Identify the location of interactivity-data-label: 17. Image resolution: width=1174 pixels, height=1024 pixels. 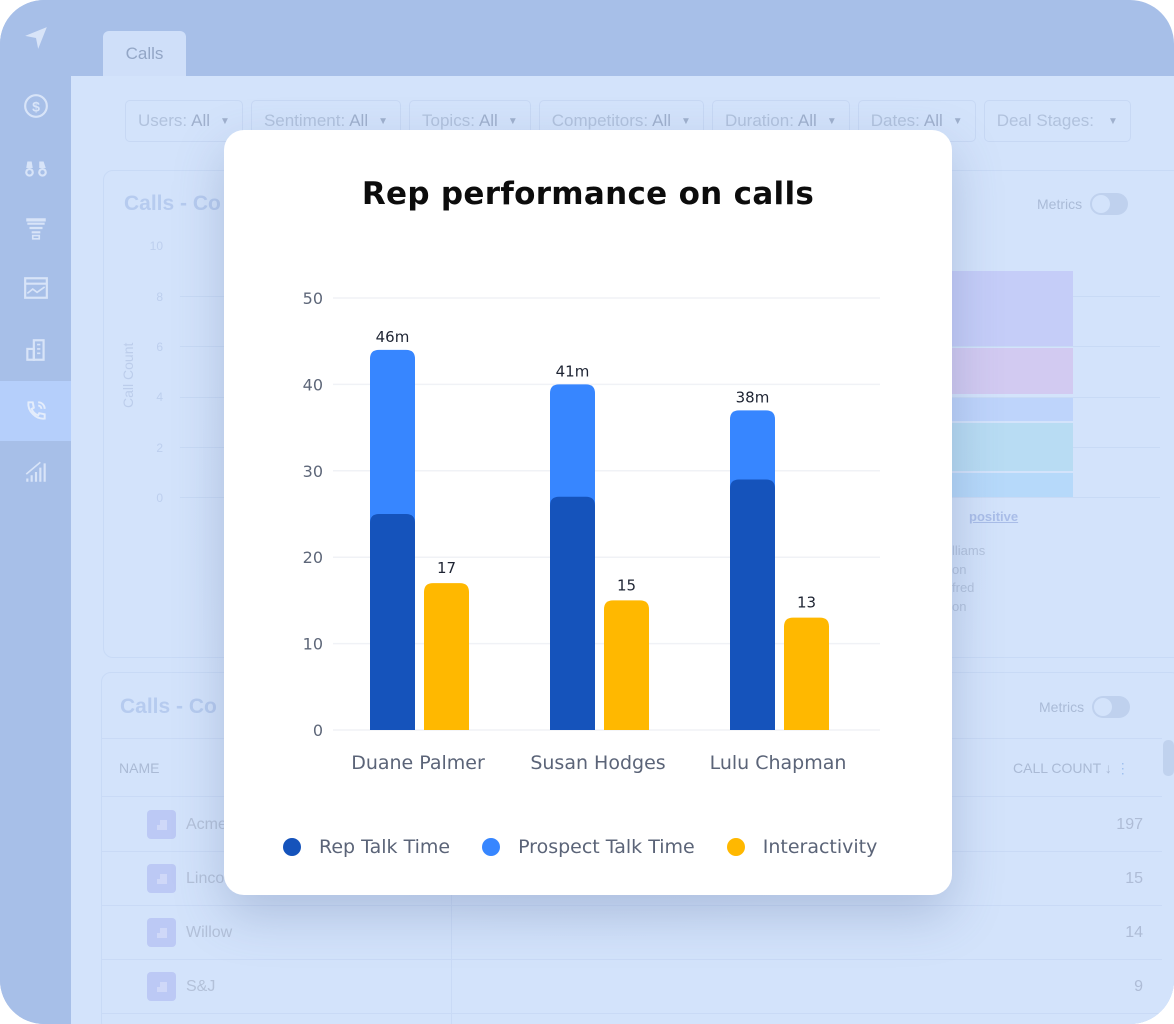
(446, 568).